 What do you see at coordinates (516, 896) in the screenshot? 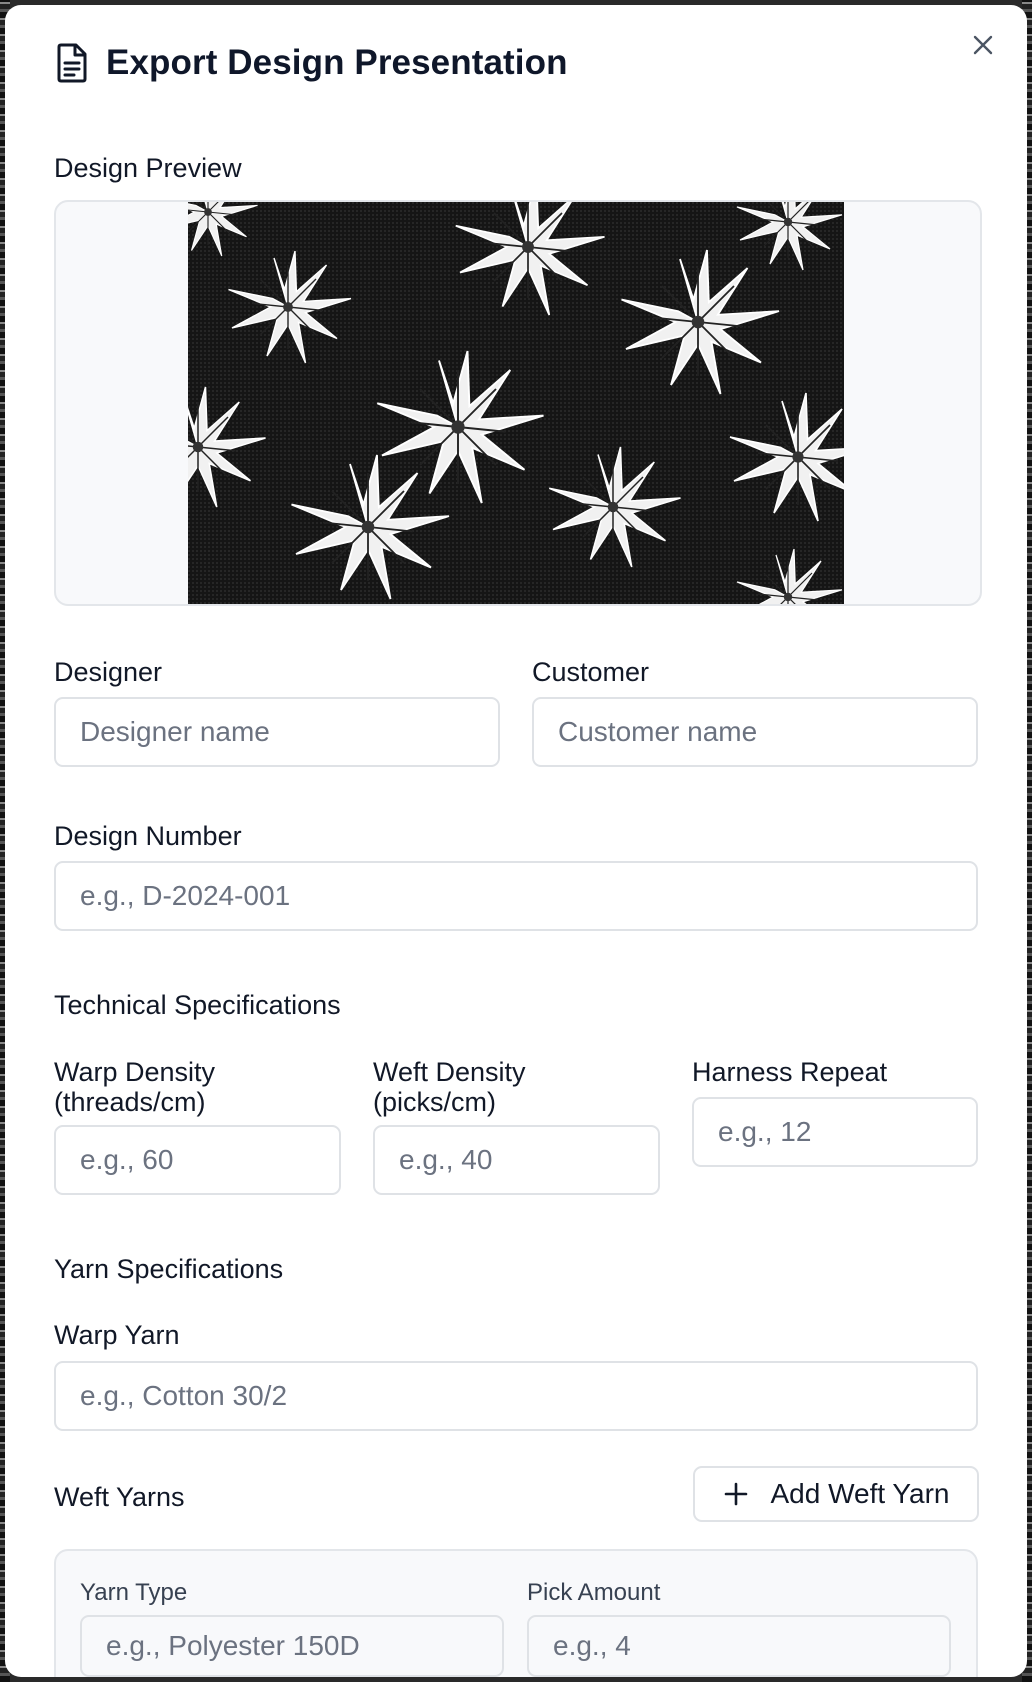
I see `design-number-input` at bounding box center [516, 896].